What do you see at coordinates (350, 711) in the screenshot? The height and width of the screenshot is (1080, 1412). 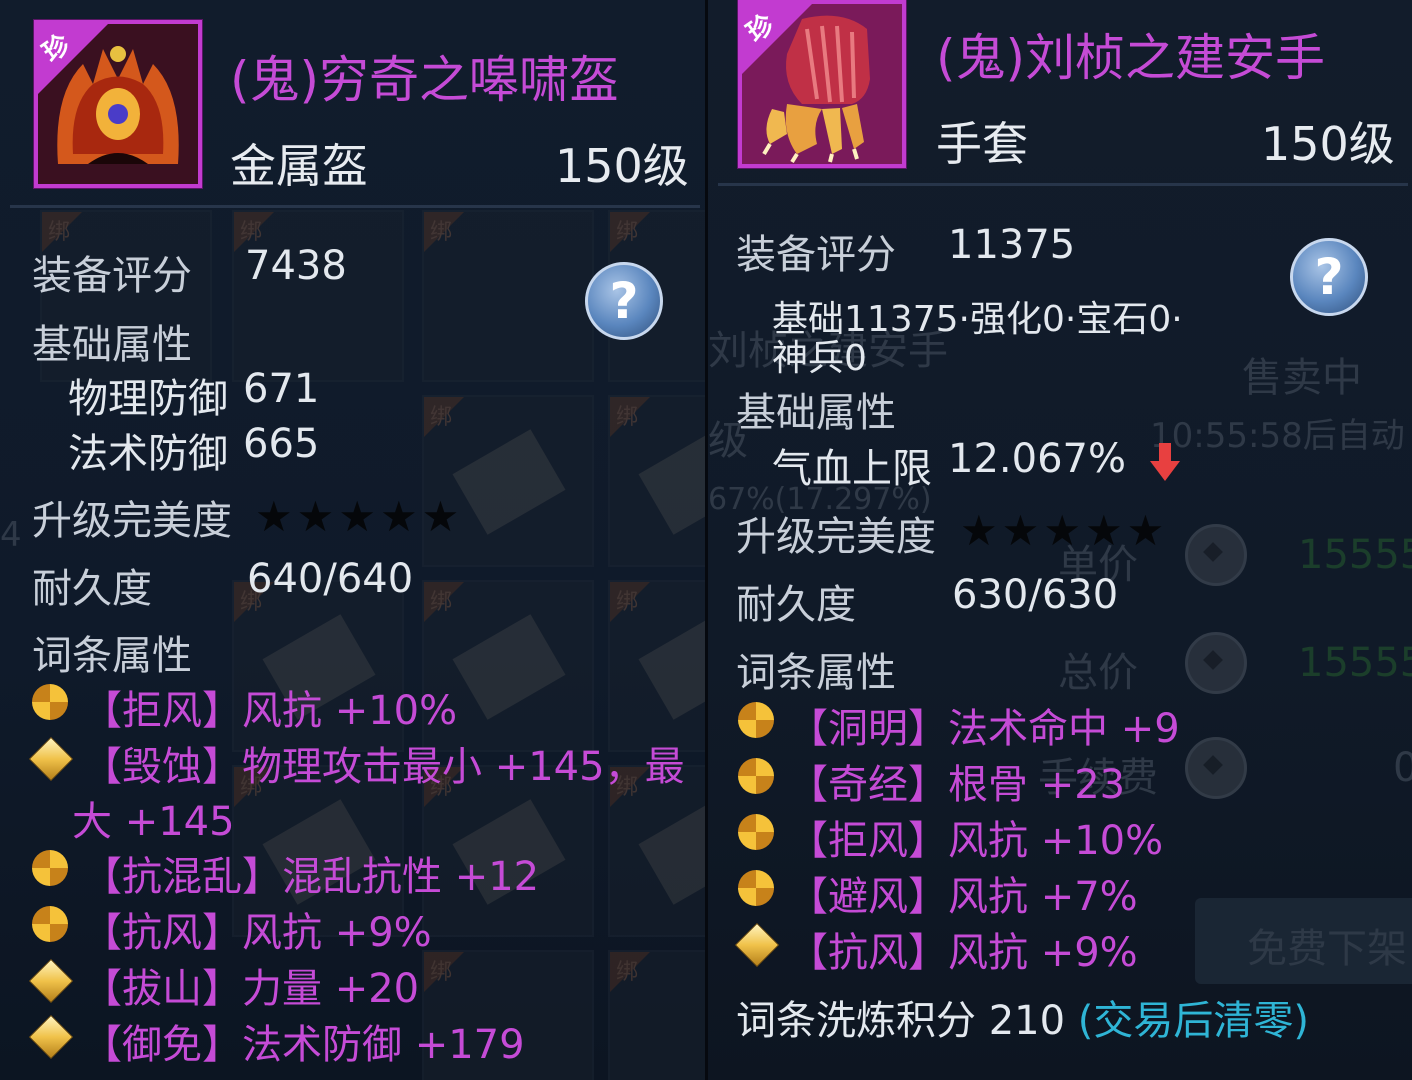 I see `affix-text: 风抗 +10%` at bounding box center [350, 711].